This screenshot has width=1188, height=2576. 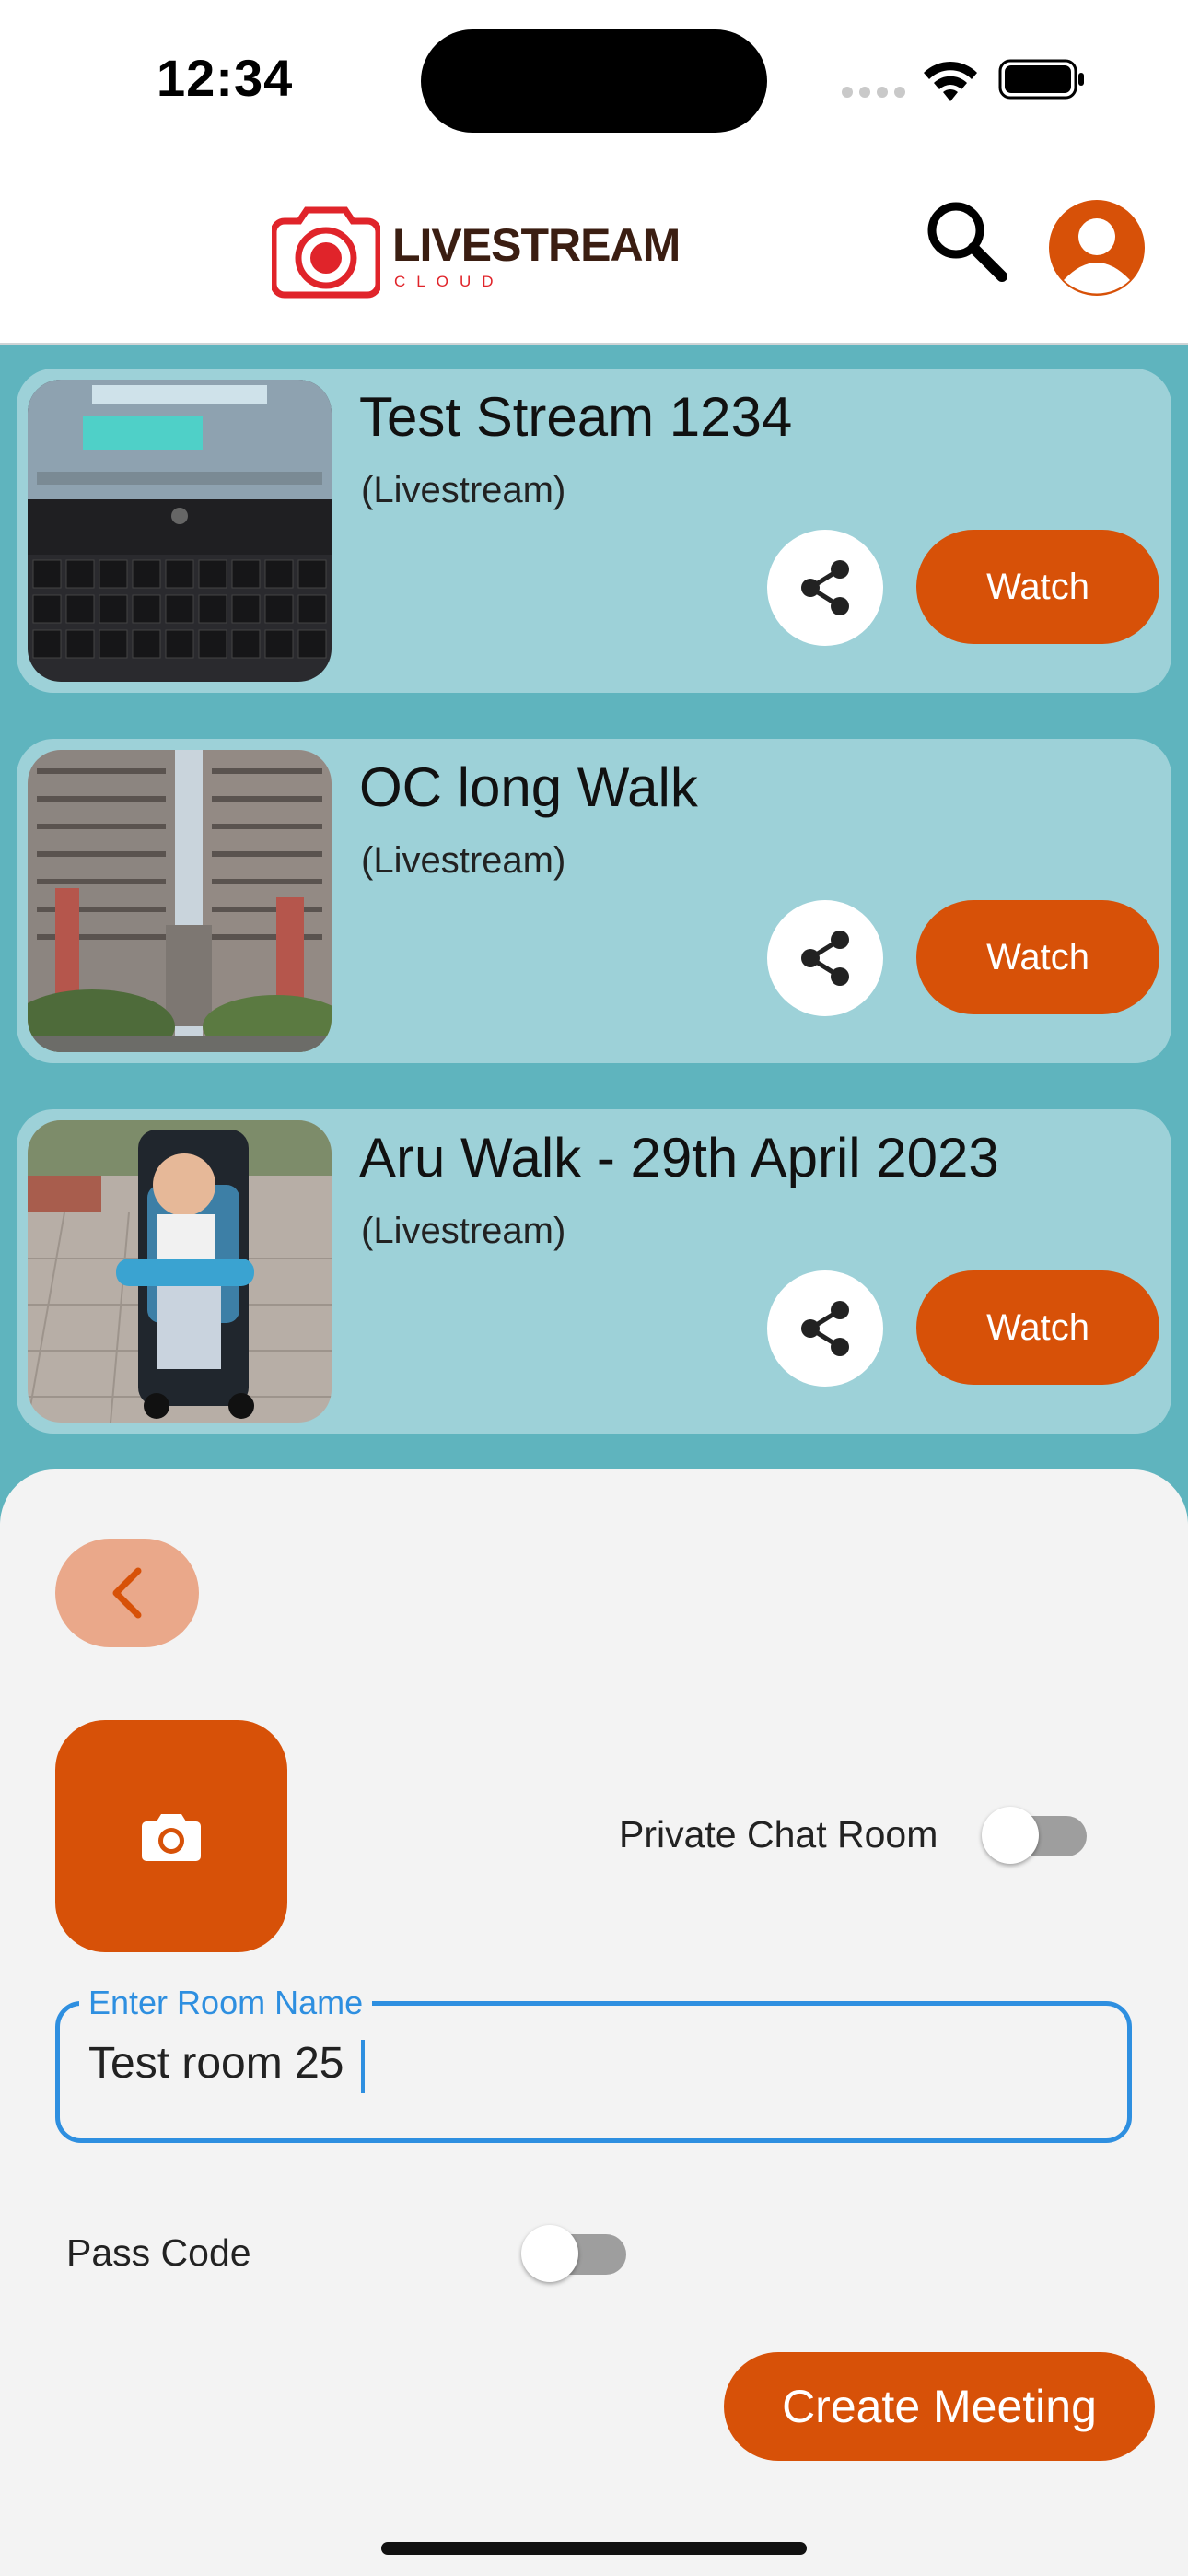 I want to click on create-meeting-button: Create Meeting, so click(x=939, y=2406).